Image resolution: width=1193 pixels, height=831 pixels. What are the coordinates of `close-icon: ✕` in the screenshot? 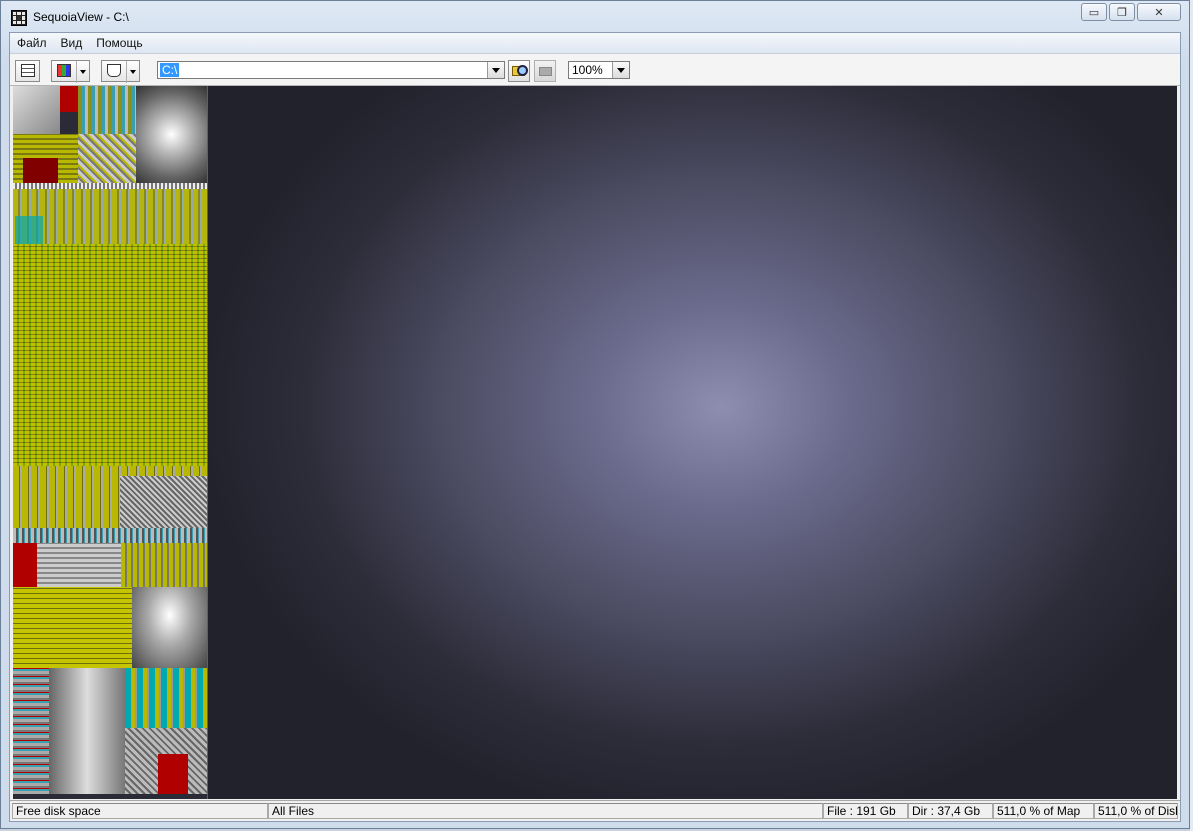 It's located at (1159, 12).